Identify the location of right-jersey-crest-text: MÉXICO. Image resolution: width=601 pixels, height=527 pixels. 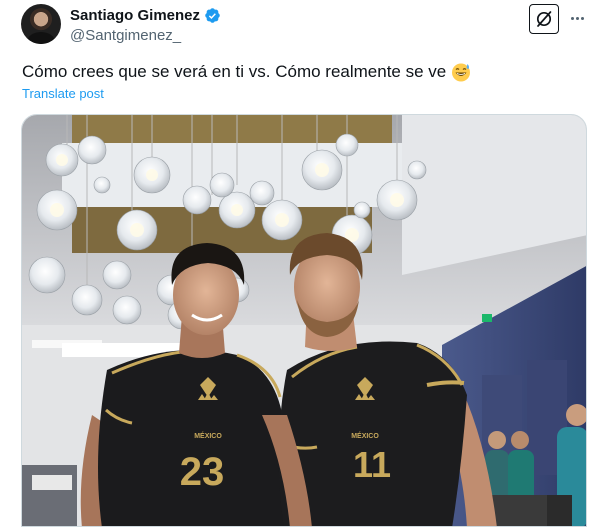
(365, 435).